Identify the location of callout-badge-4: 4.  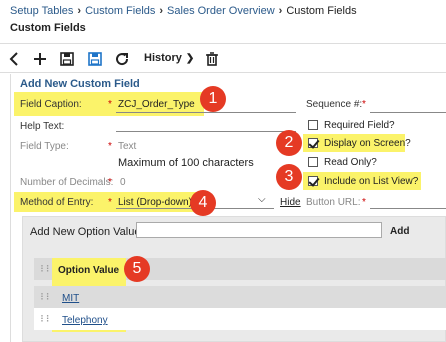
(203, 203).